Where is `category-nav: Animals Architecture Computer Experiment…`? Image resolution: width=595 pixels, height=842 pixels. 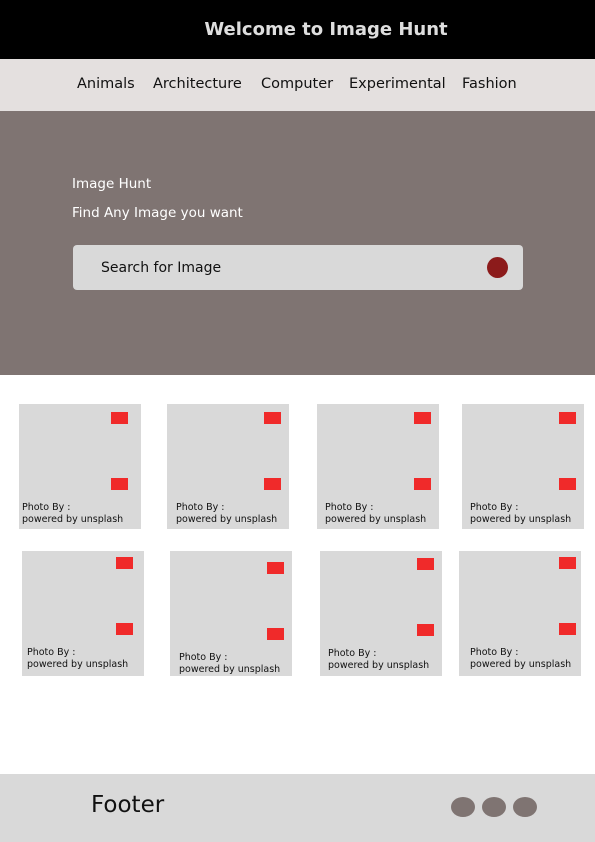
category-nav: Animals Architecture Computer Experiment… is located at coordinates (297, 85).